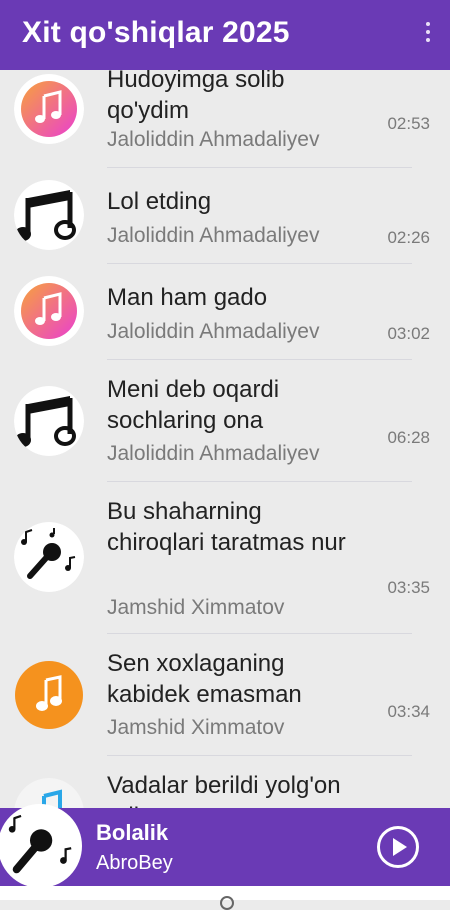 This screenshot has width=450, height=910. I want to click on song-duration: 03:35, so click(408, 587).